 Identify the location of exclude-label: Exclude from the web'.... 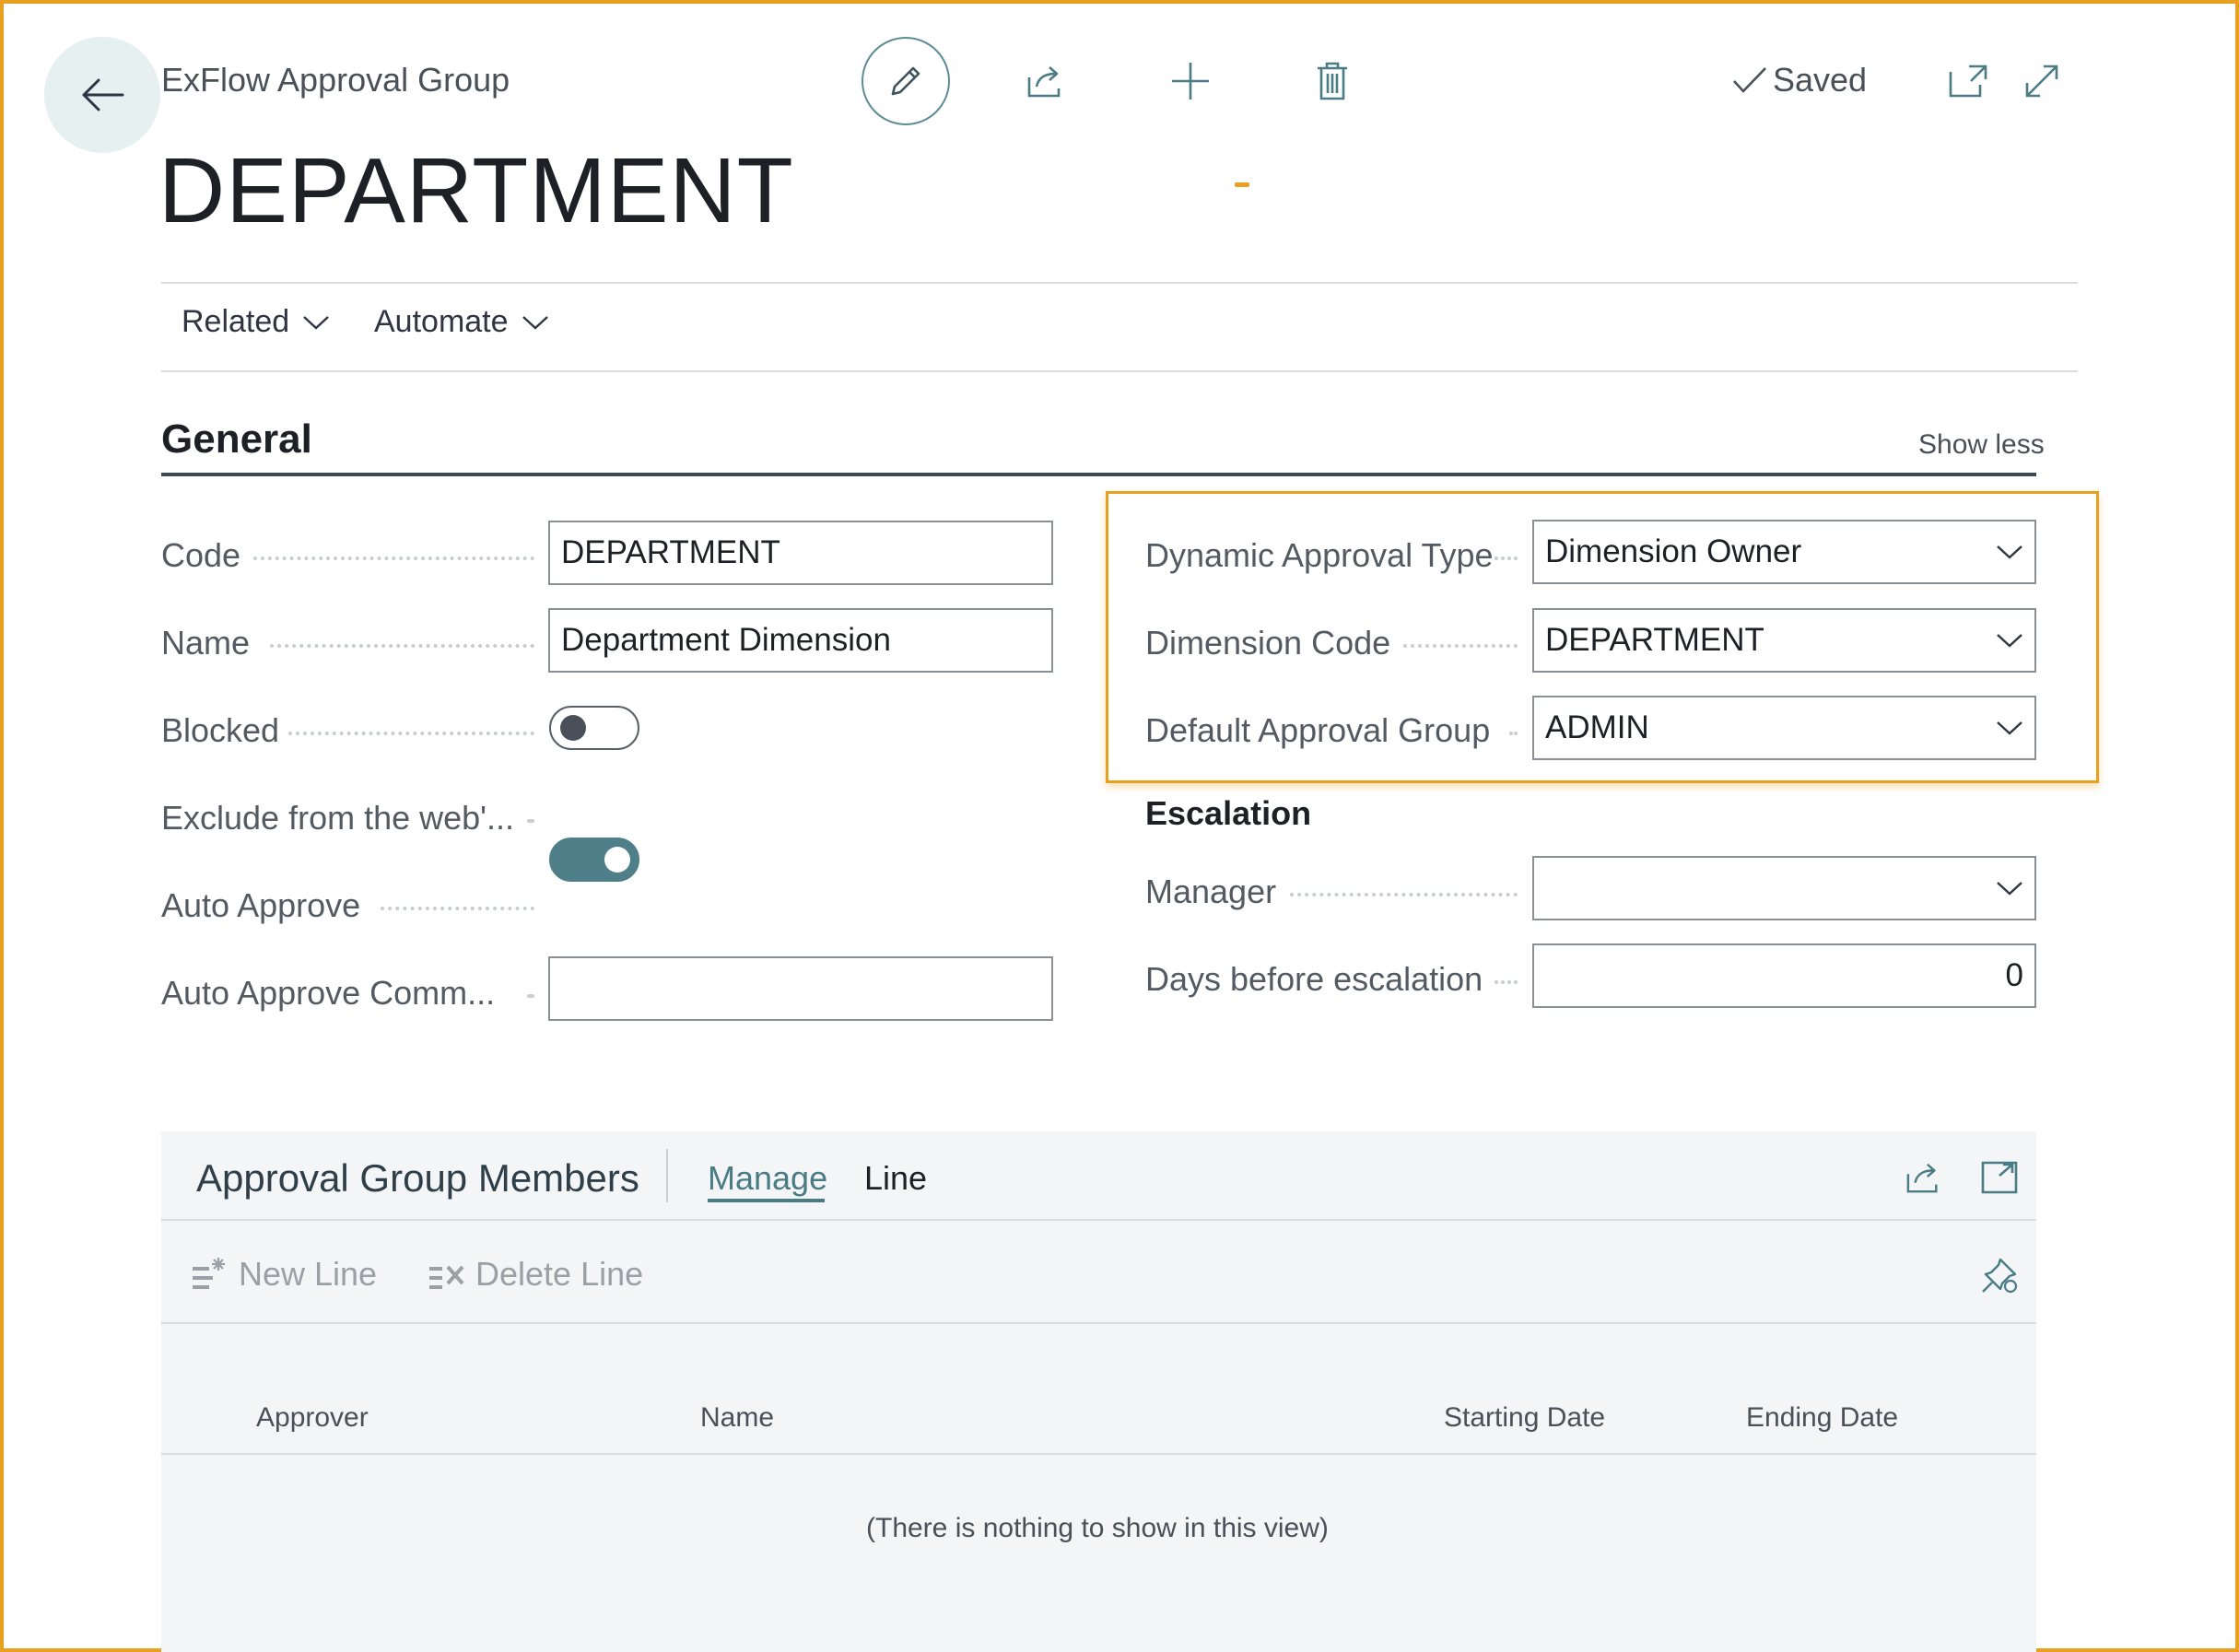
(338, 818).